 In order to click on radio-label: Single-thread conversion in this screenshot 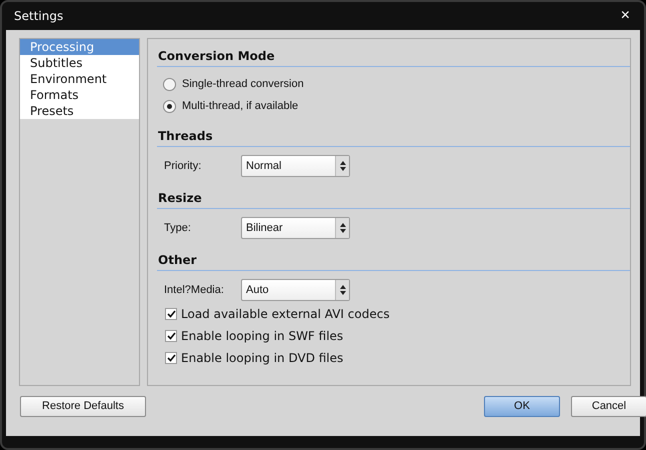, I will do `click(243, 84)`.